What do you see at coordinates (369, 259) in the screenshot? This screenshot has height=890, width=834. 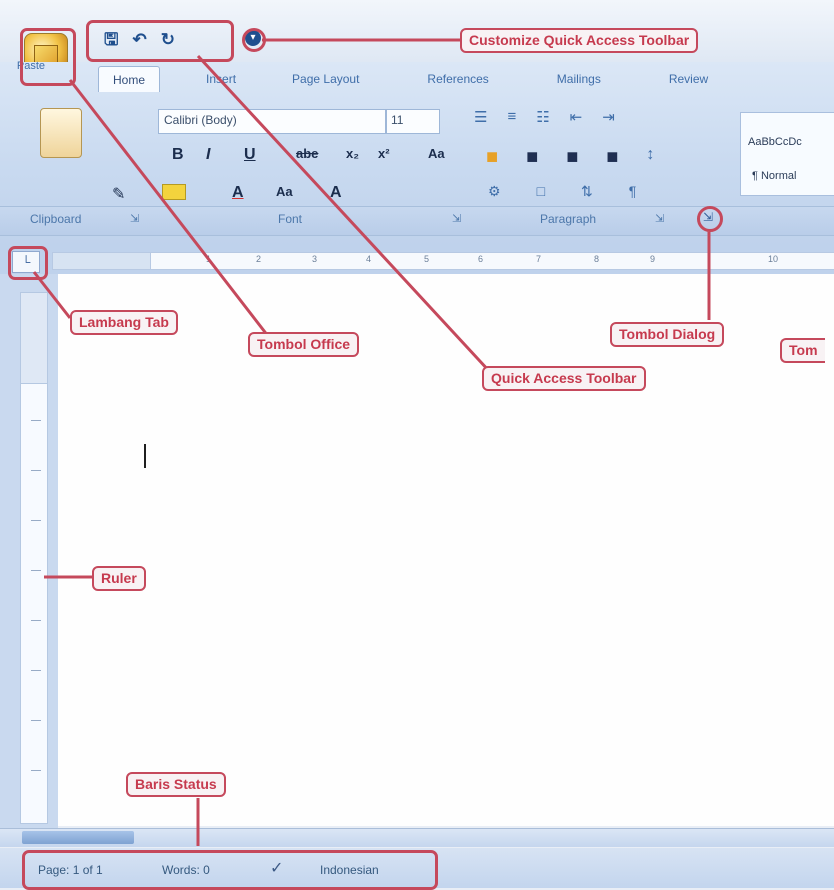 I see `ruler-tick: 4` at bounding box center [369, 259].